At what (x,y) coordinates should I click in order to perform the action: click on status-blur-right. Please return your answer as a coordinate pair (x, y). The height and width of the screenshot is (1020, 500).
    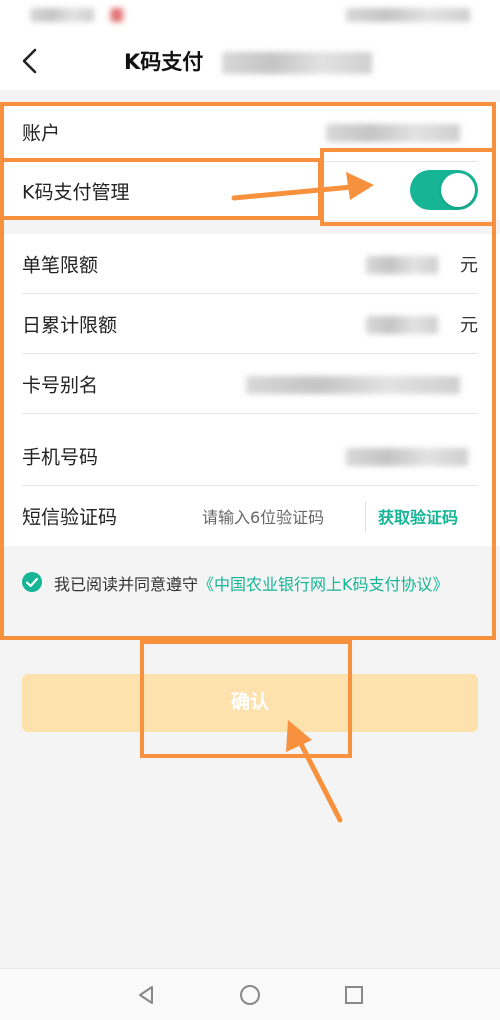
    Looking at the image, I should click on (408, 15).